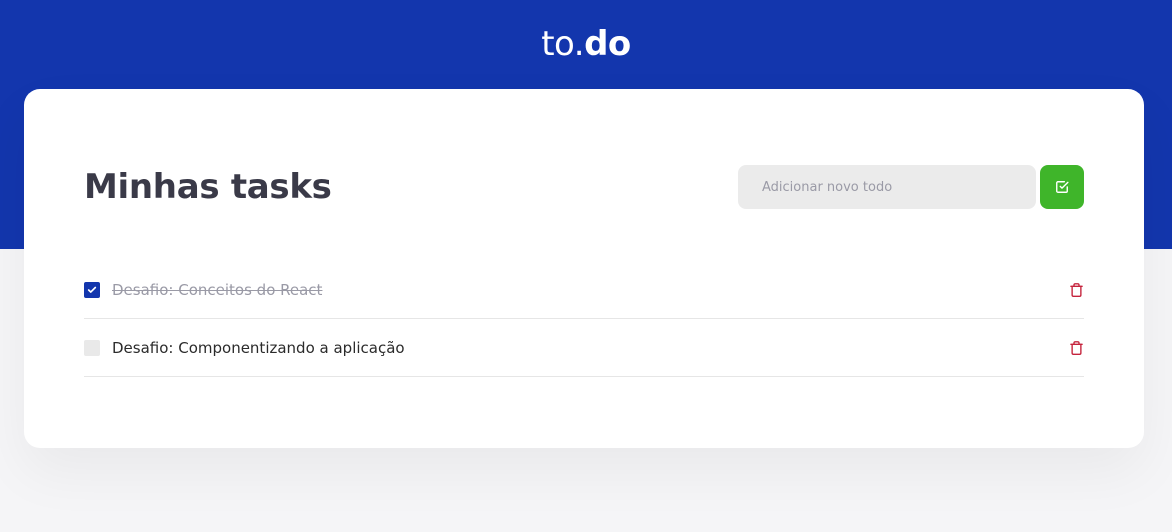  What do you see at coordinates (258, 347) in the screenshot?
I see `task-title: Desafio: Componentizando a aplicação` at bounding box center [258, 347].